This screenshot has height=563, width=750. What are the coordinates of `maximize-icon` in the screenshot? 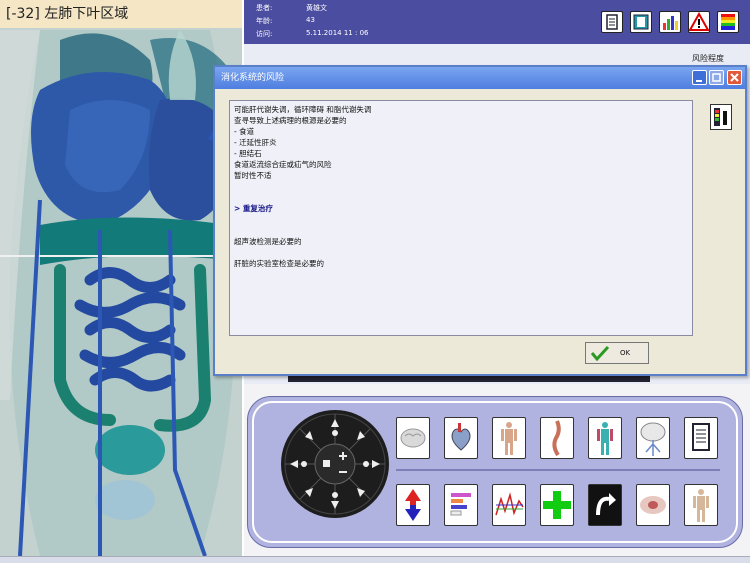 It's located at (716, 77).